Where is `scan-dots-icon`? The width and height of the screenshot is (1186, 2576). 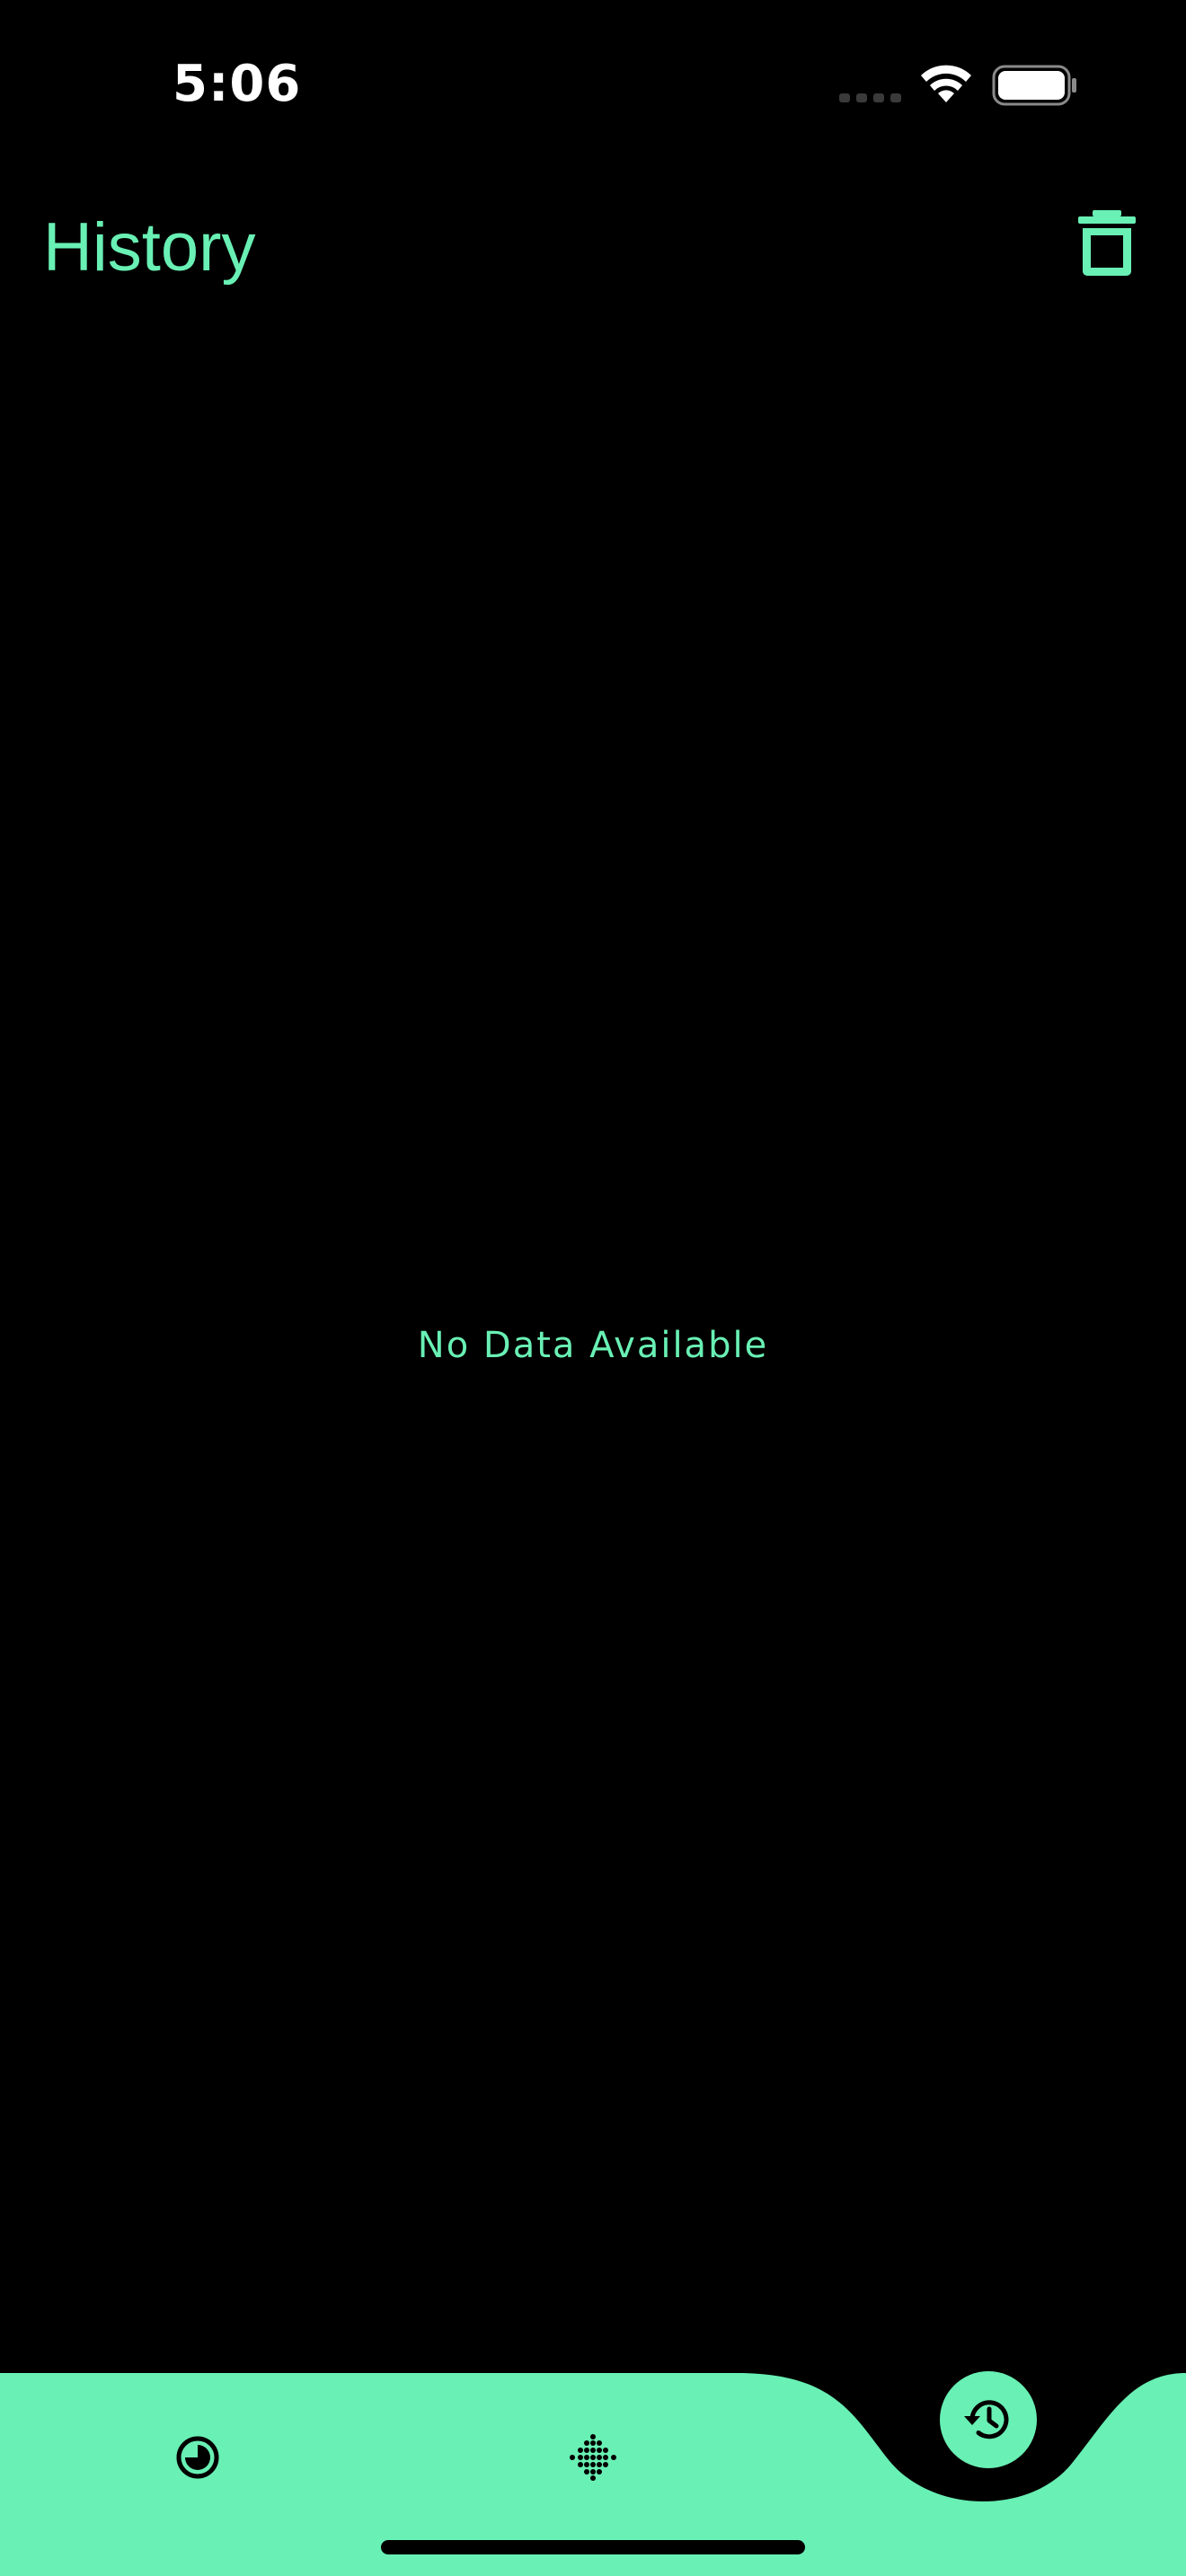
scan-dots-icon is located at coordinates (593, 2457).